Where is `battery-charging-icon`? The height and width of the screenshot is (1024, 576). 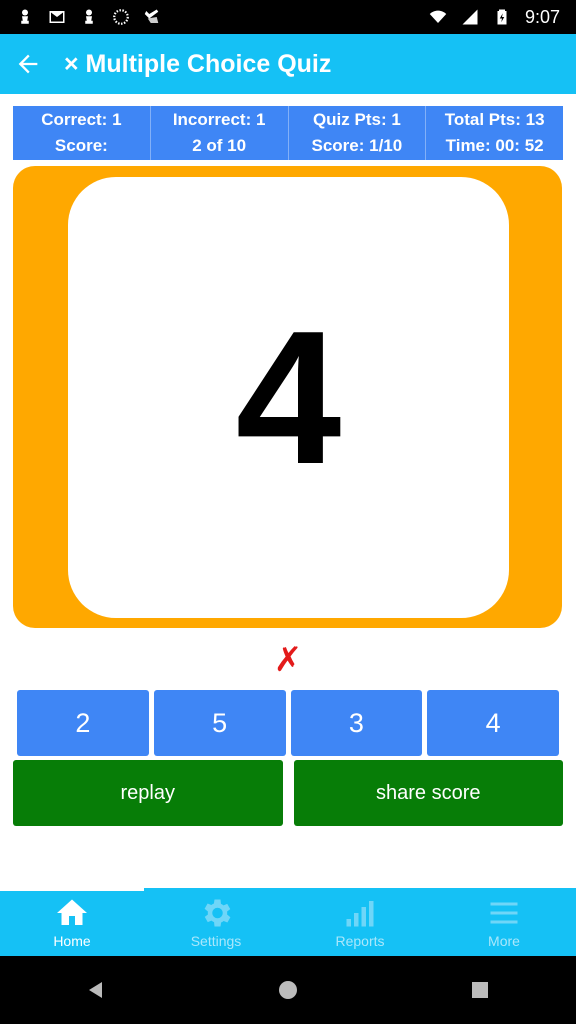
battery-charging-icon is located at coordinates (502, 17).